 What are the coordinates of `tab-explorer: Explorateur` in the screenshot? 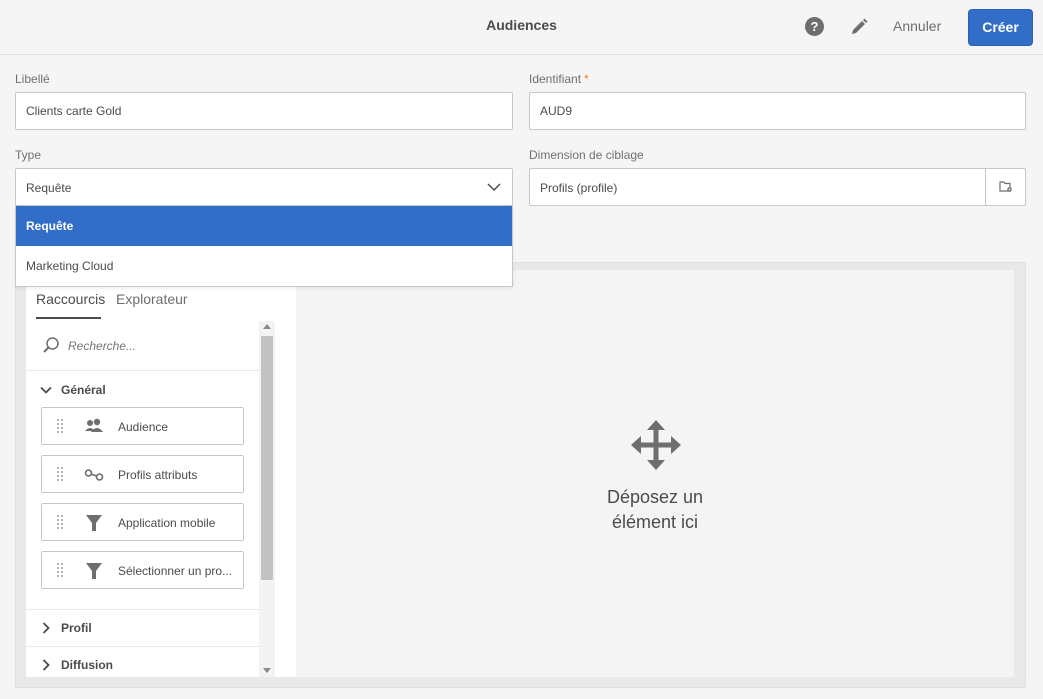 It's located at (152, 299).